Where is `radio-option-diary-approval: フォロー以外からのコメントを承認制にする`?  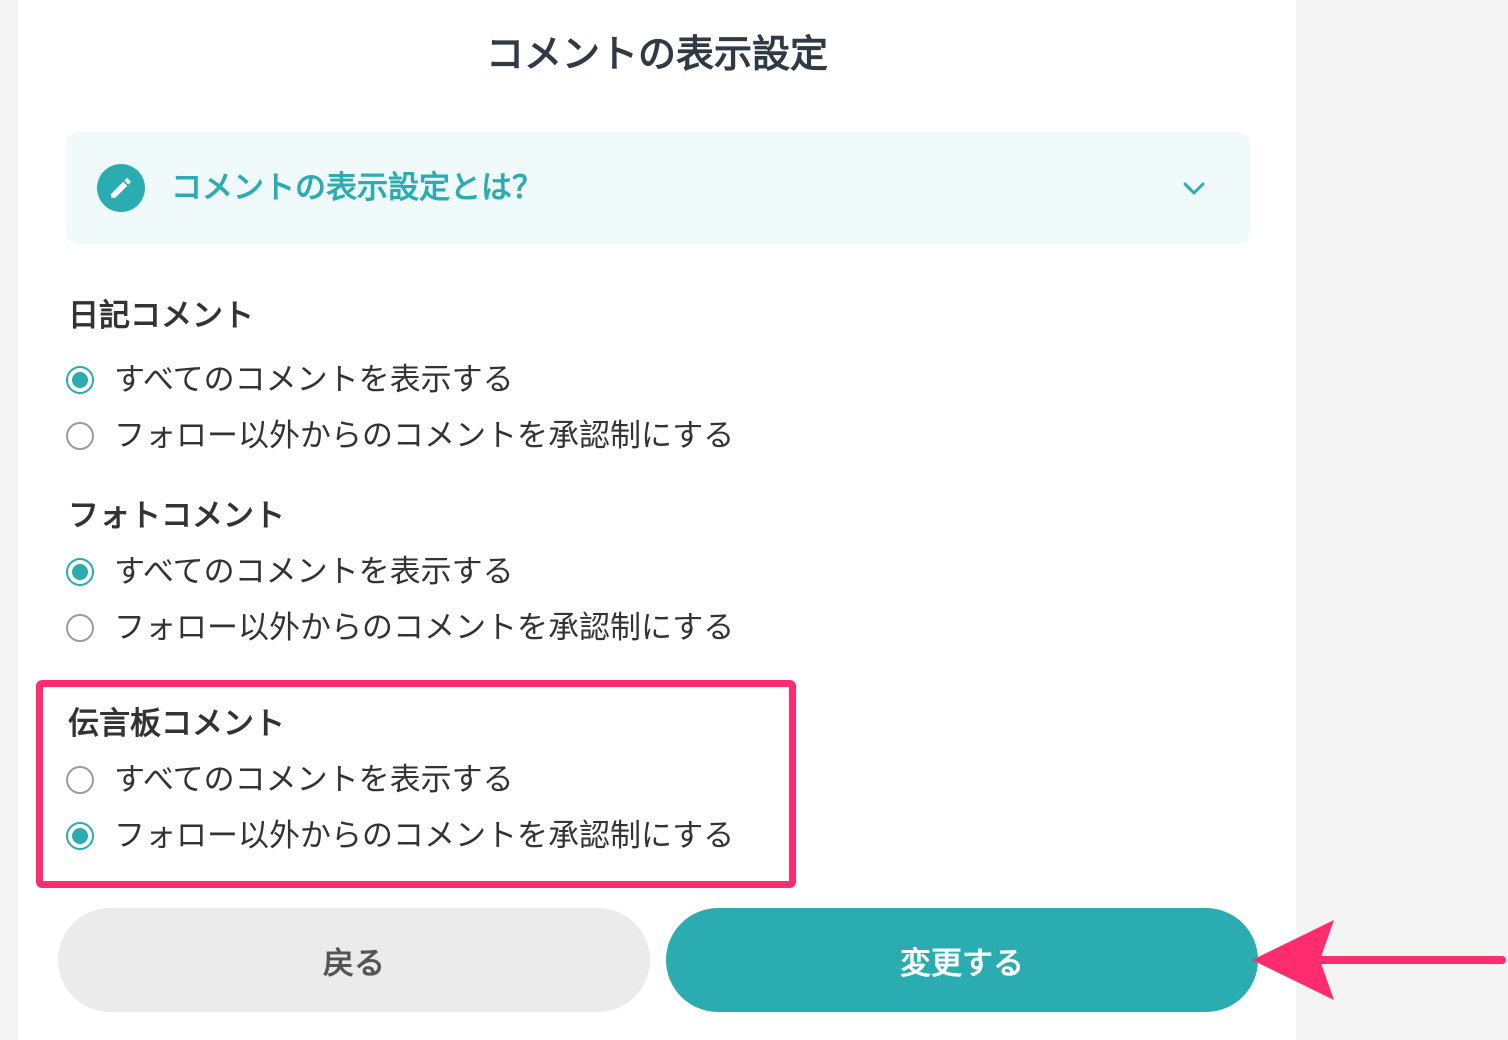
radio-option-diary-approval: フォロー以外からのコメントを承認制にする is located at coordinates (400, 436).